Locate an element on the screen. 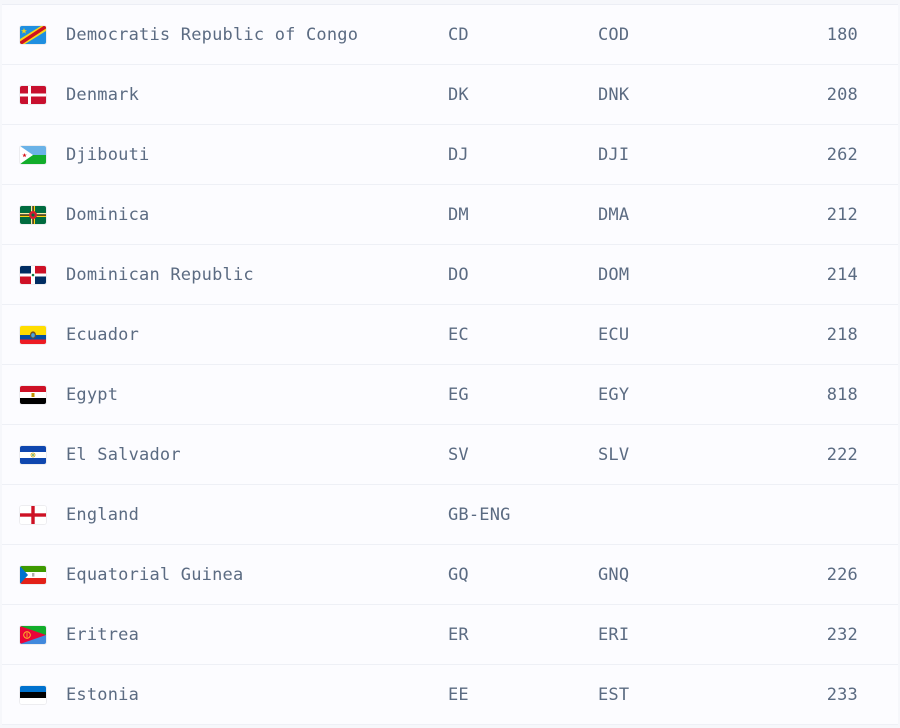  table-row: Eritrea ER ERI 232 is located at coordinates (450, 635).